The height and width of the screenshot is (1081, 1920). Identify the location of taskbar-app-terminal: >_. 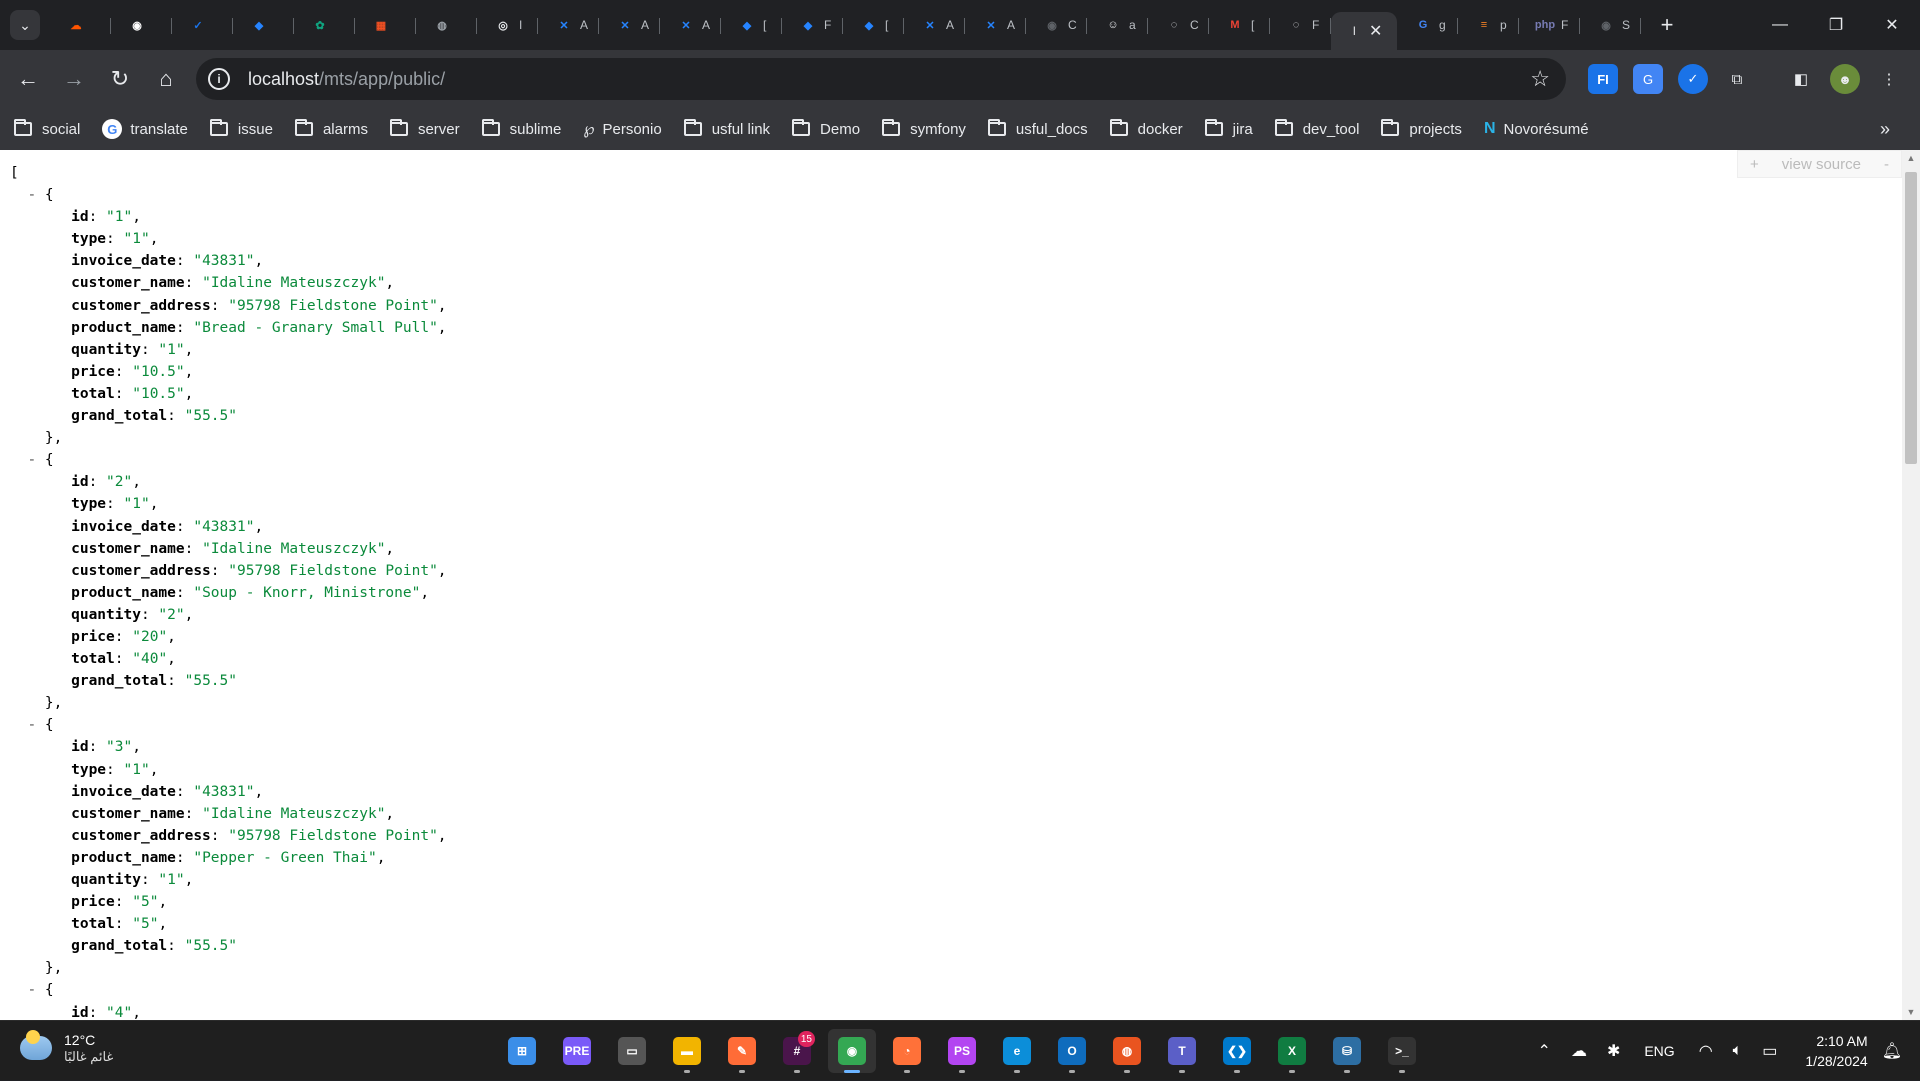
(1402, 1051).